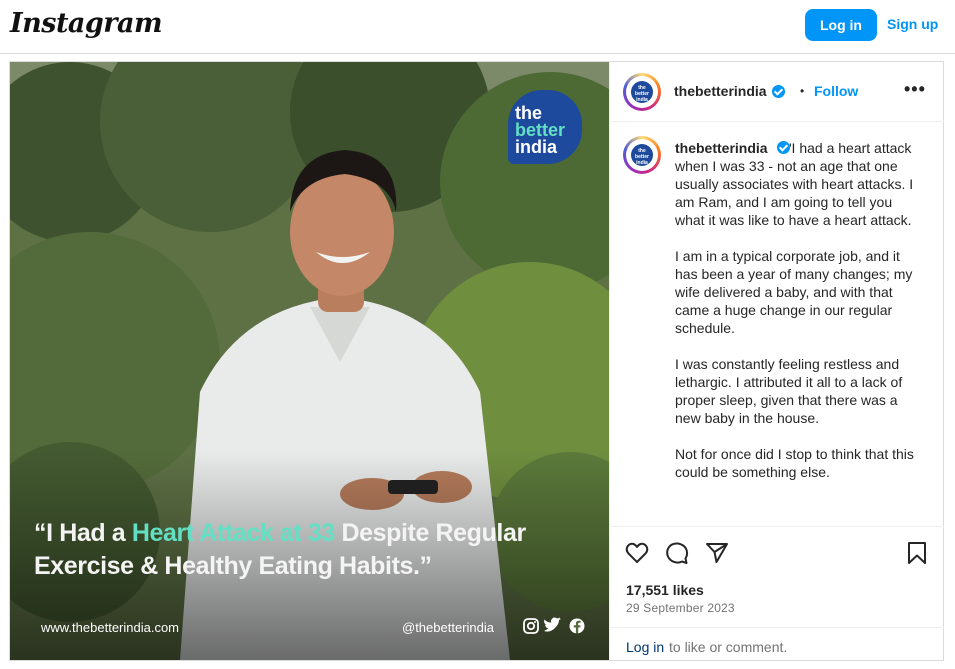 This screenshot has height=669, width=955. What do you see at coordinates (536, 147) in the screenshot?
I see `logo-word-3: india` at bounding box center [536, 147].